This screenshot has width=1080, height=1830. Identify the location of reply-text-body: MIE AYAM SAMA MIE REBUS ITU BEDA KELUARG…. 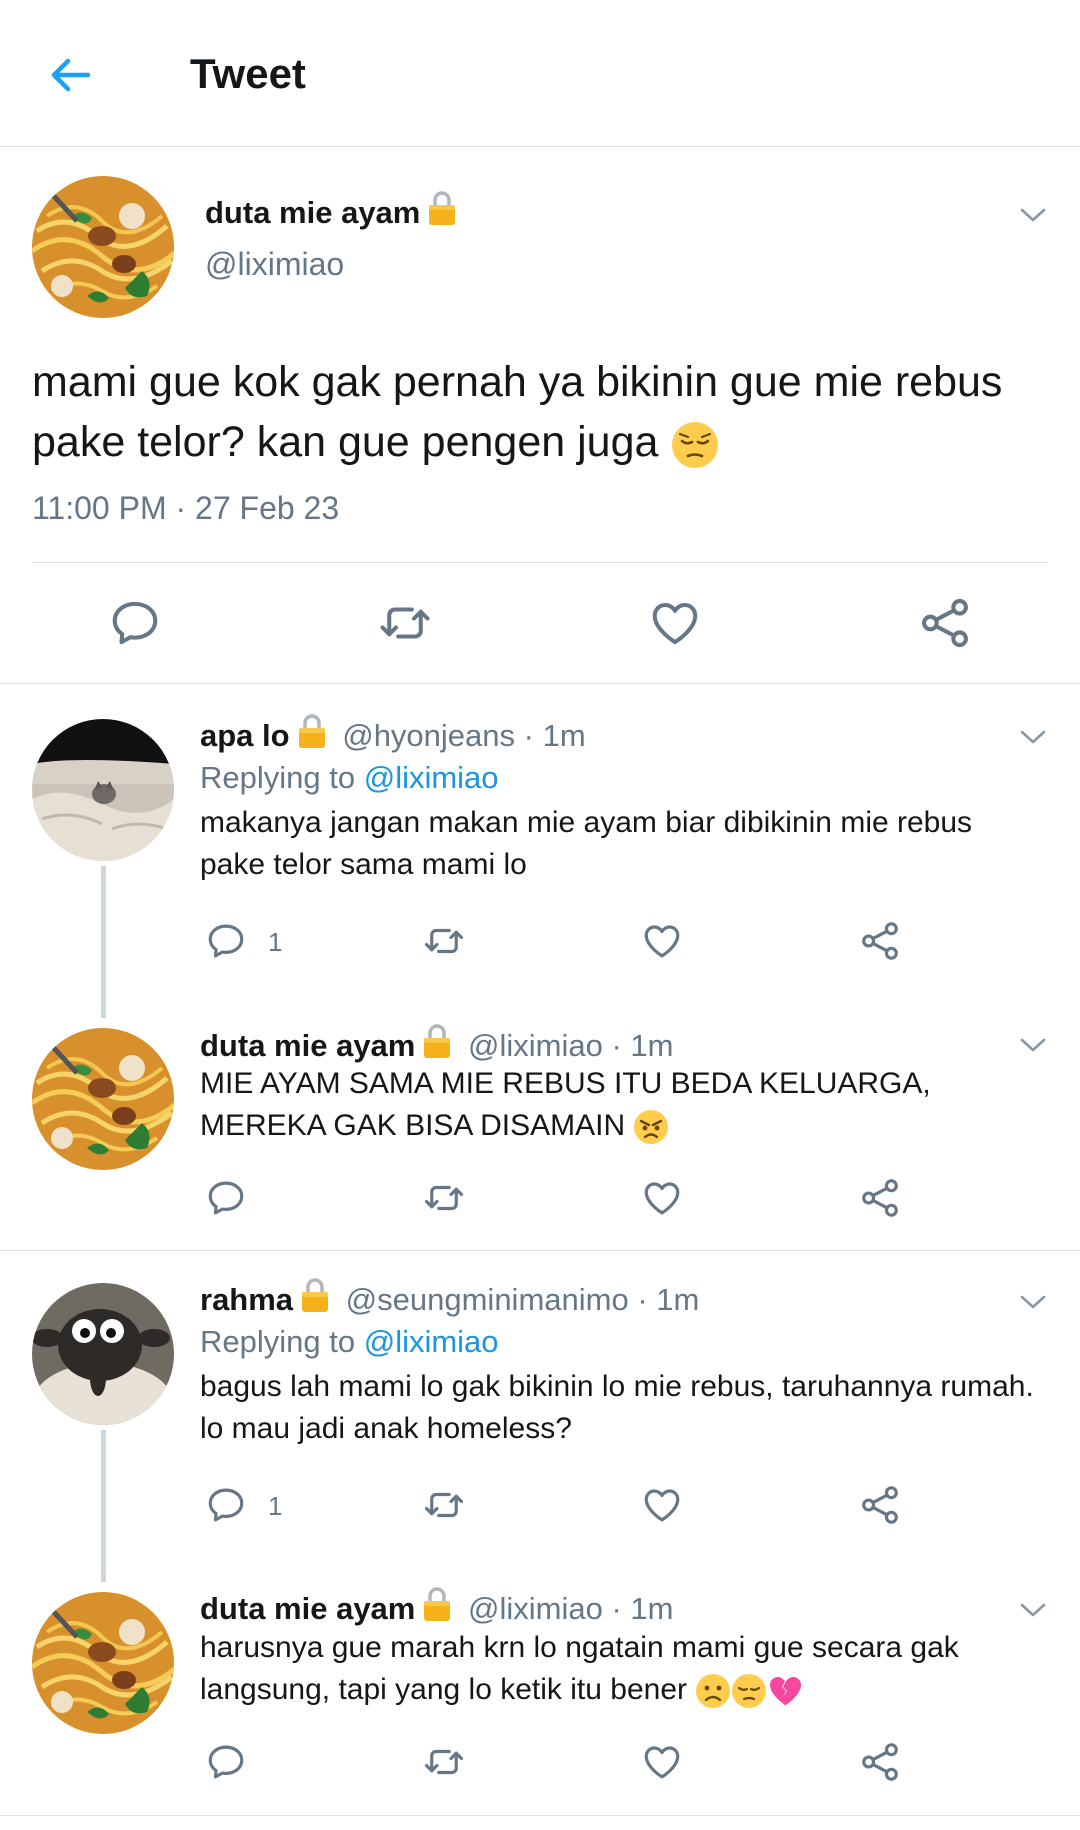
(565, 1104).